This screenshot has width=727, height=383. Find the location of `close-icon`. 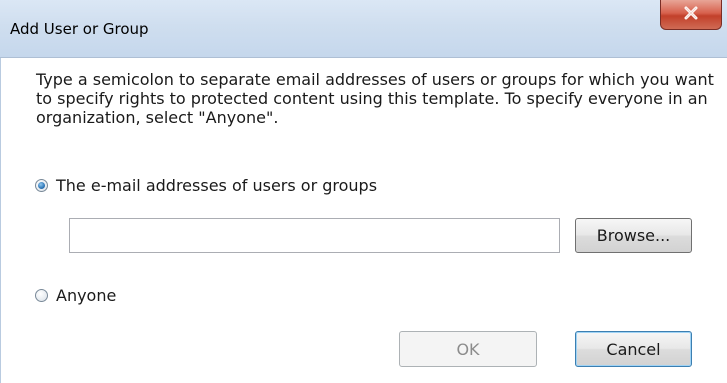

close-icon is located at coordinates (691, 14).